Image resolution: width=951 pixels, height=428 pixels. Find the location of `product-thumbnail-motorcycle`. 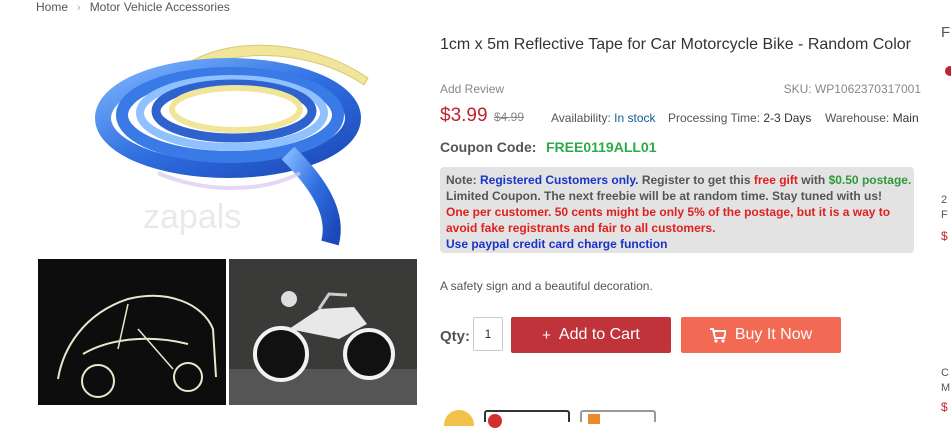

product-thumbnail-motorcycle is located at coordinates (323, 332).